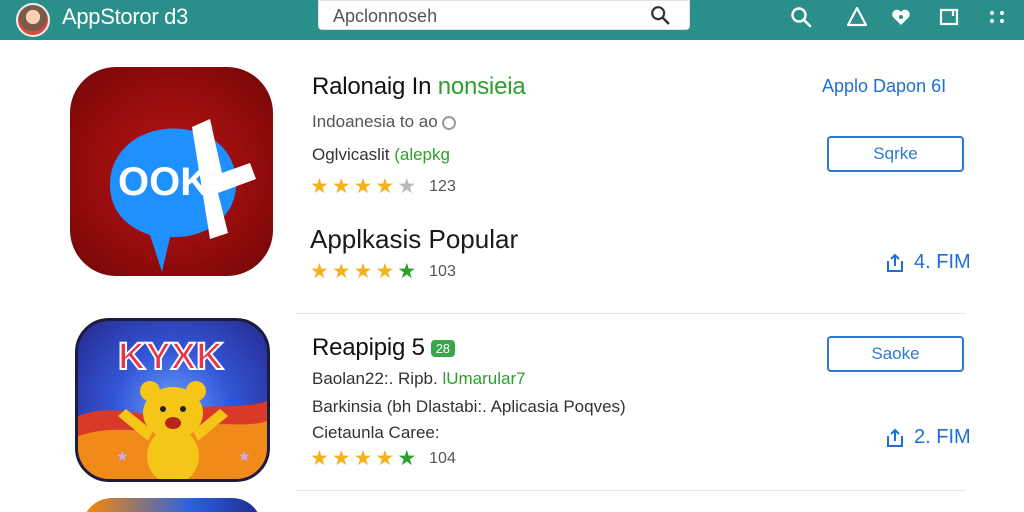 The image size is (1024, 512). I want to click on profile-avatar, so click(33, 20).